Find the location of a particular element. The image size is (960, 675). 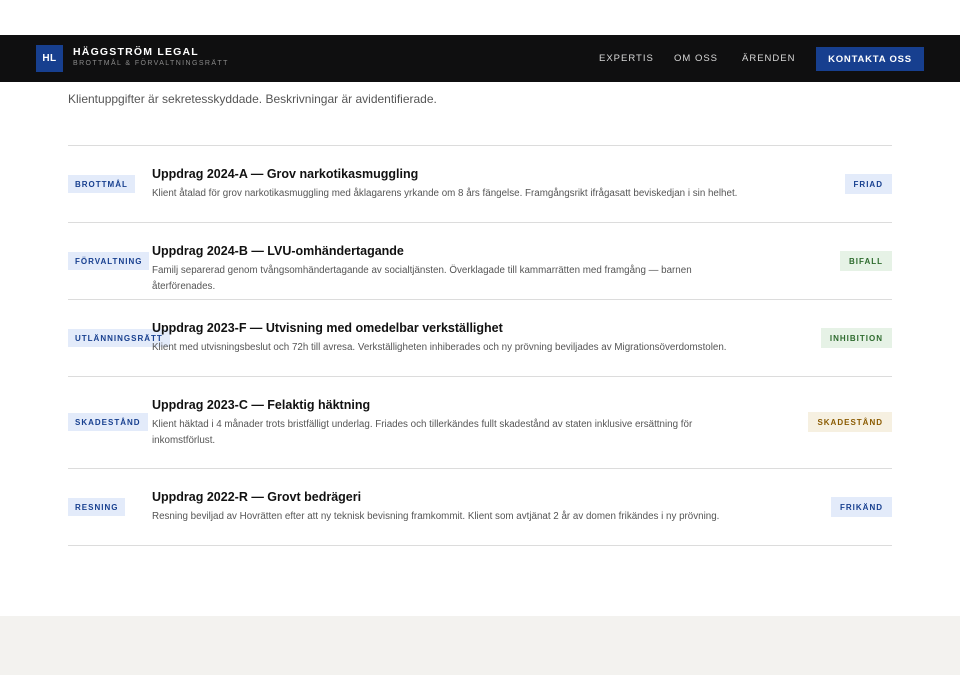

brand-tagline: BROTTMÅL & FÖRVALTNINGSRÄTT is located at coordinates (151, 63).